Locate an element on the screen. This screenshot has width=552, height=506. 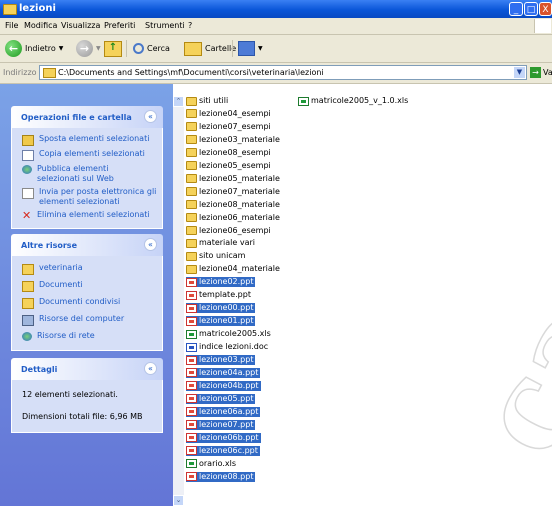
move-icon is located at coordinates (28, 140).